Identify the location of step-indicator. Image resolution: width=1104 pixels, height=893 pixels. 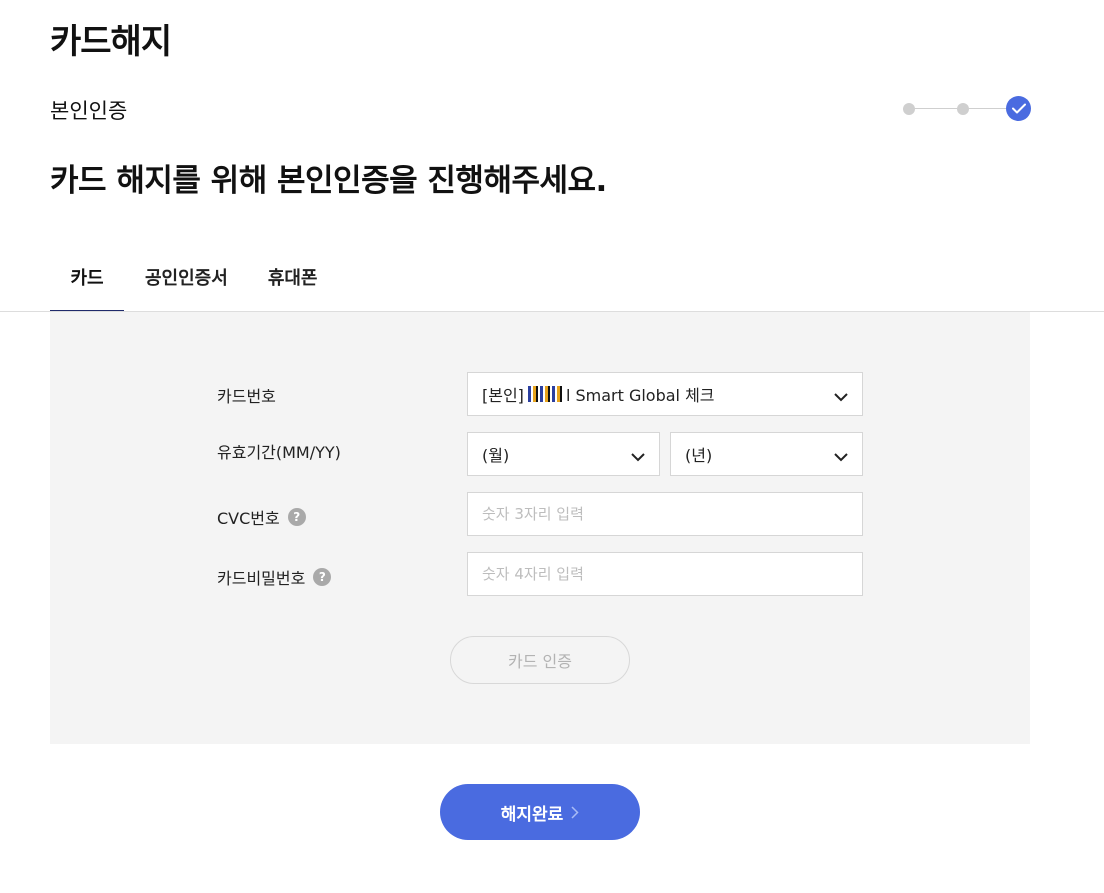
(967, 108).